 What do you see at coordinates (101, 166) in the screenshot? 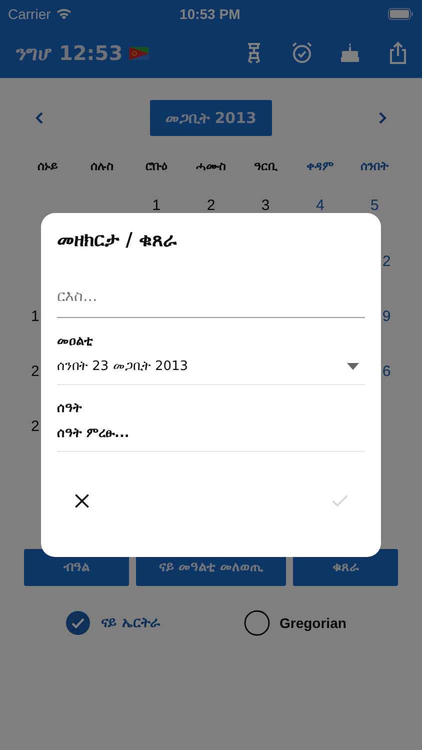
I see `weekday-label: ሰሉስ` at bounding box center [101, 166].